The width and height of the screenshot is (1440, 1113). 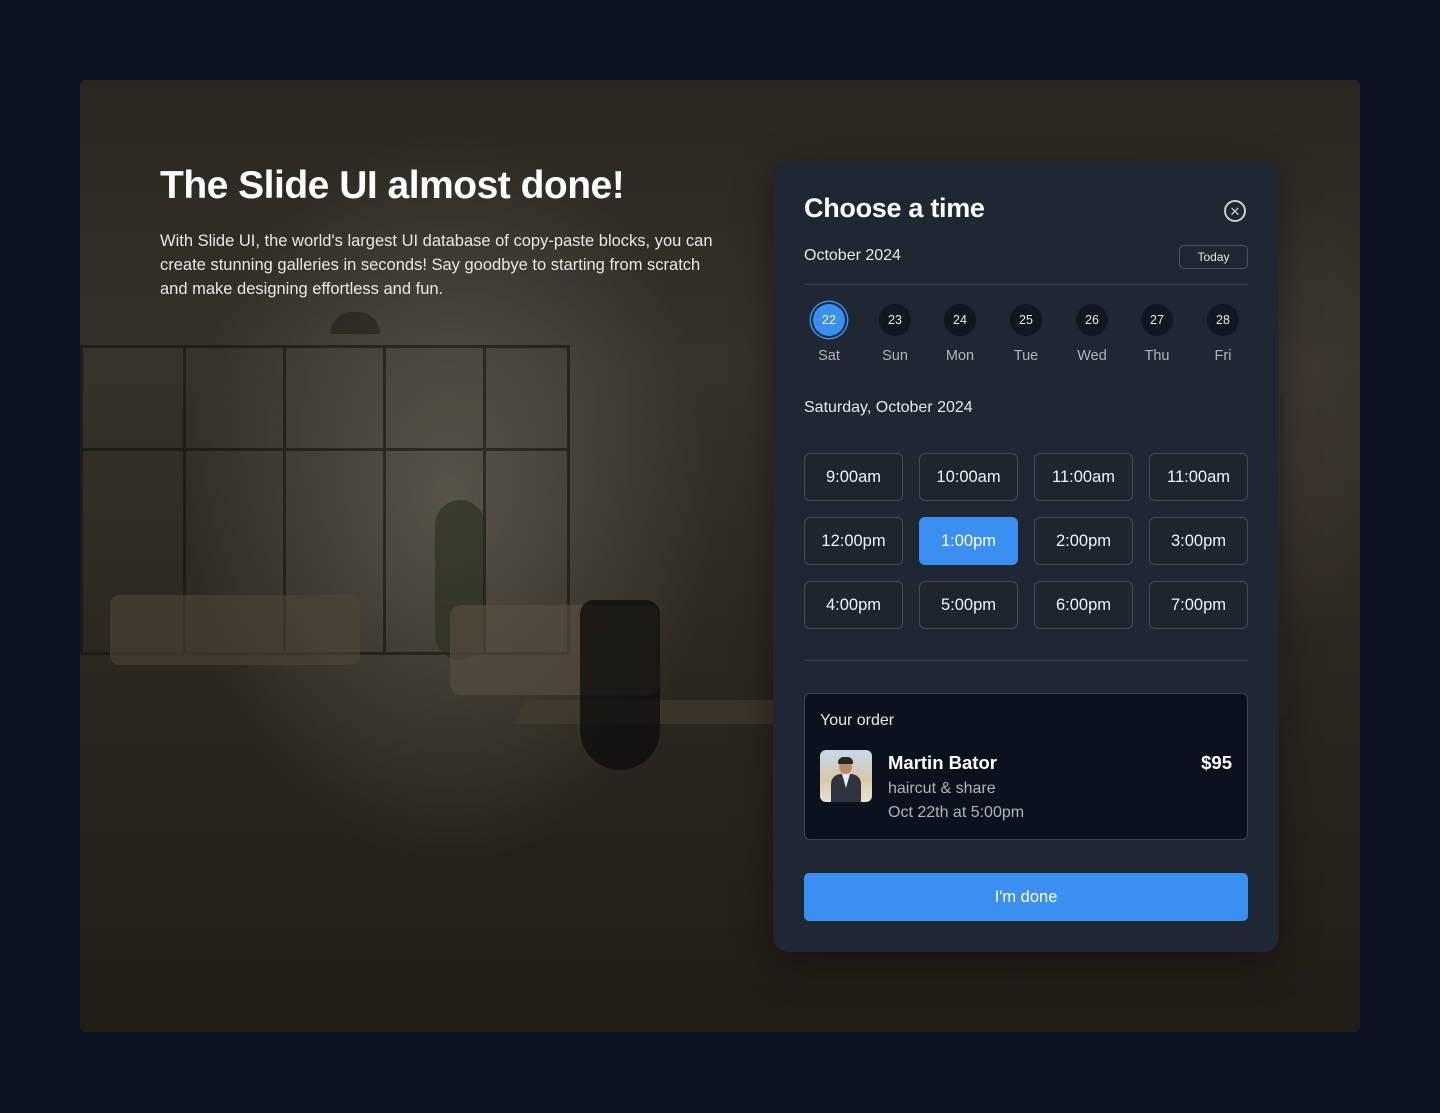 I want to click on order-name: Martin Bator, so click(x=942, y=762).